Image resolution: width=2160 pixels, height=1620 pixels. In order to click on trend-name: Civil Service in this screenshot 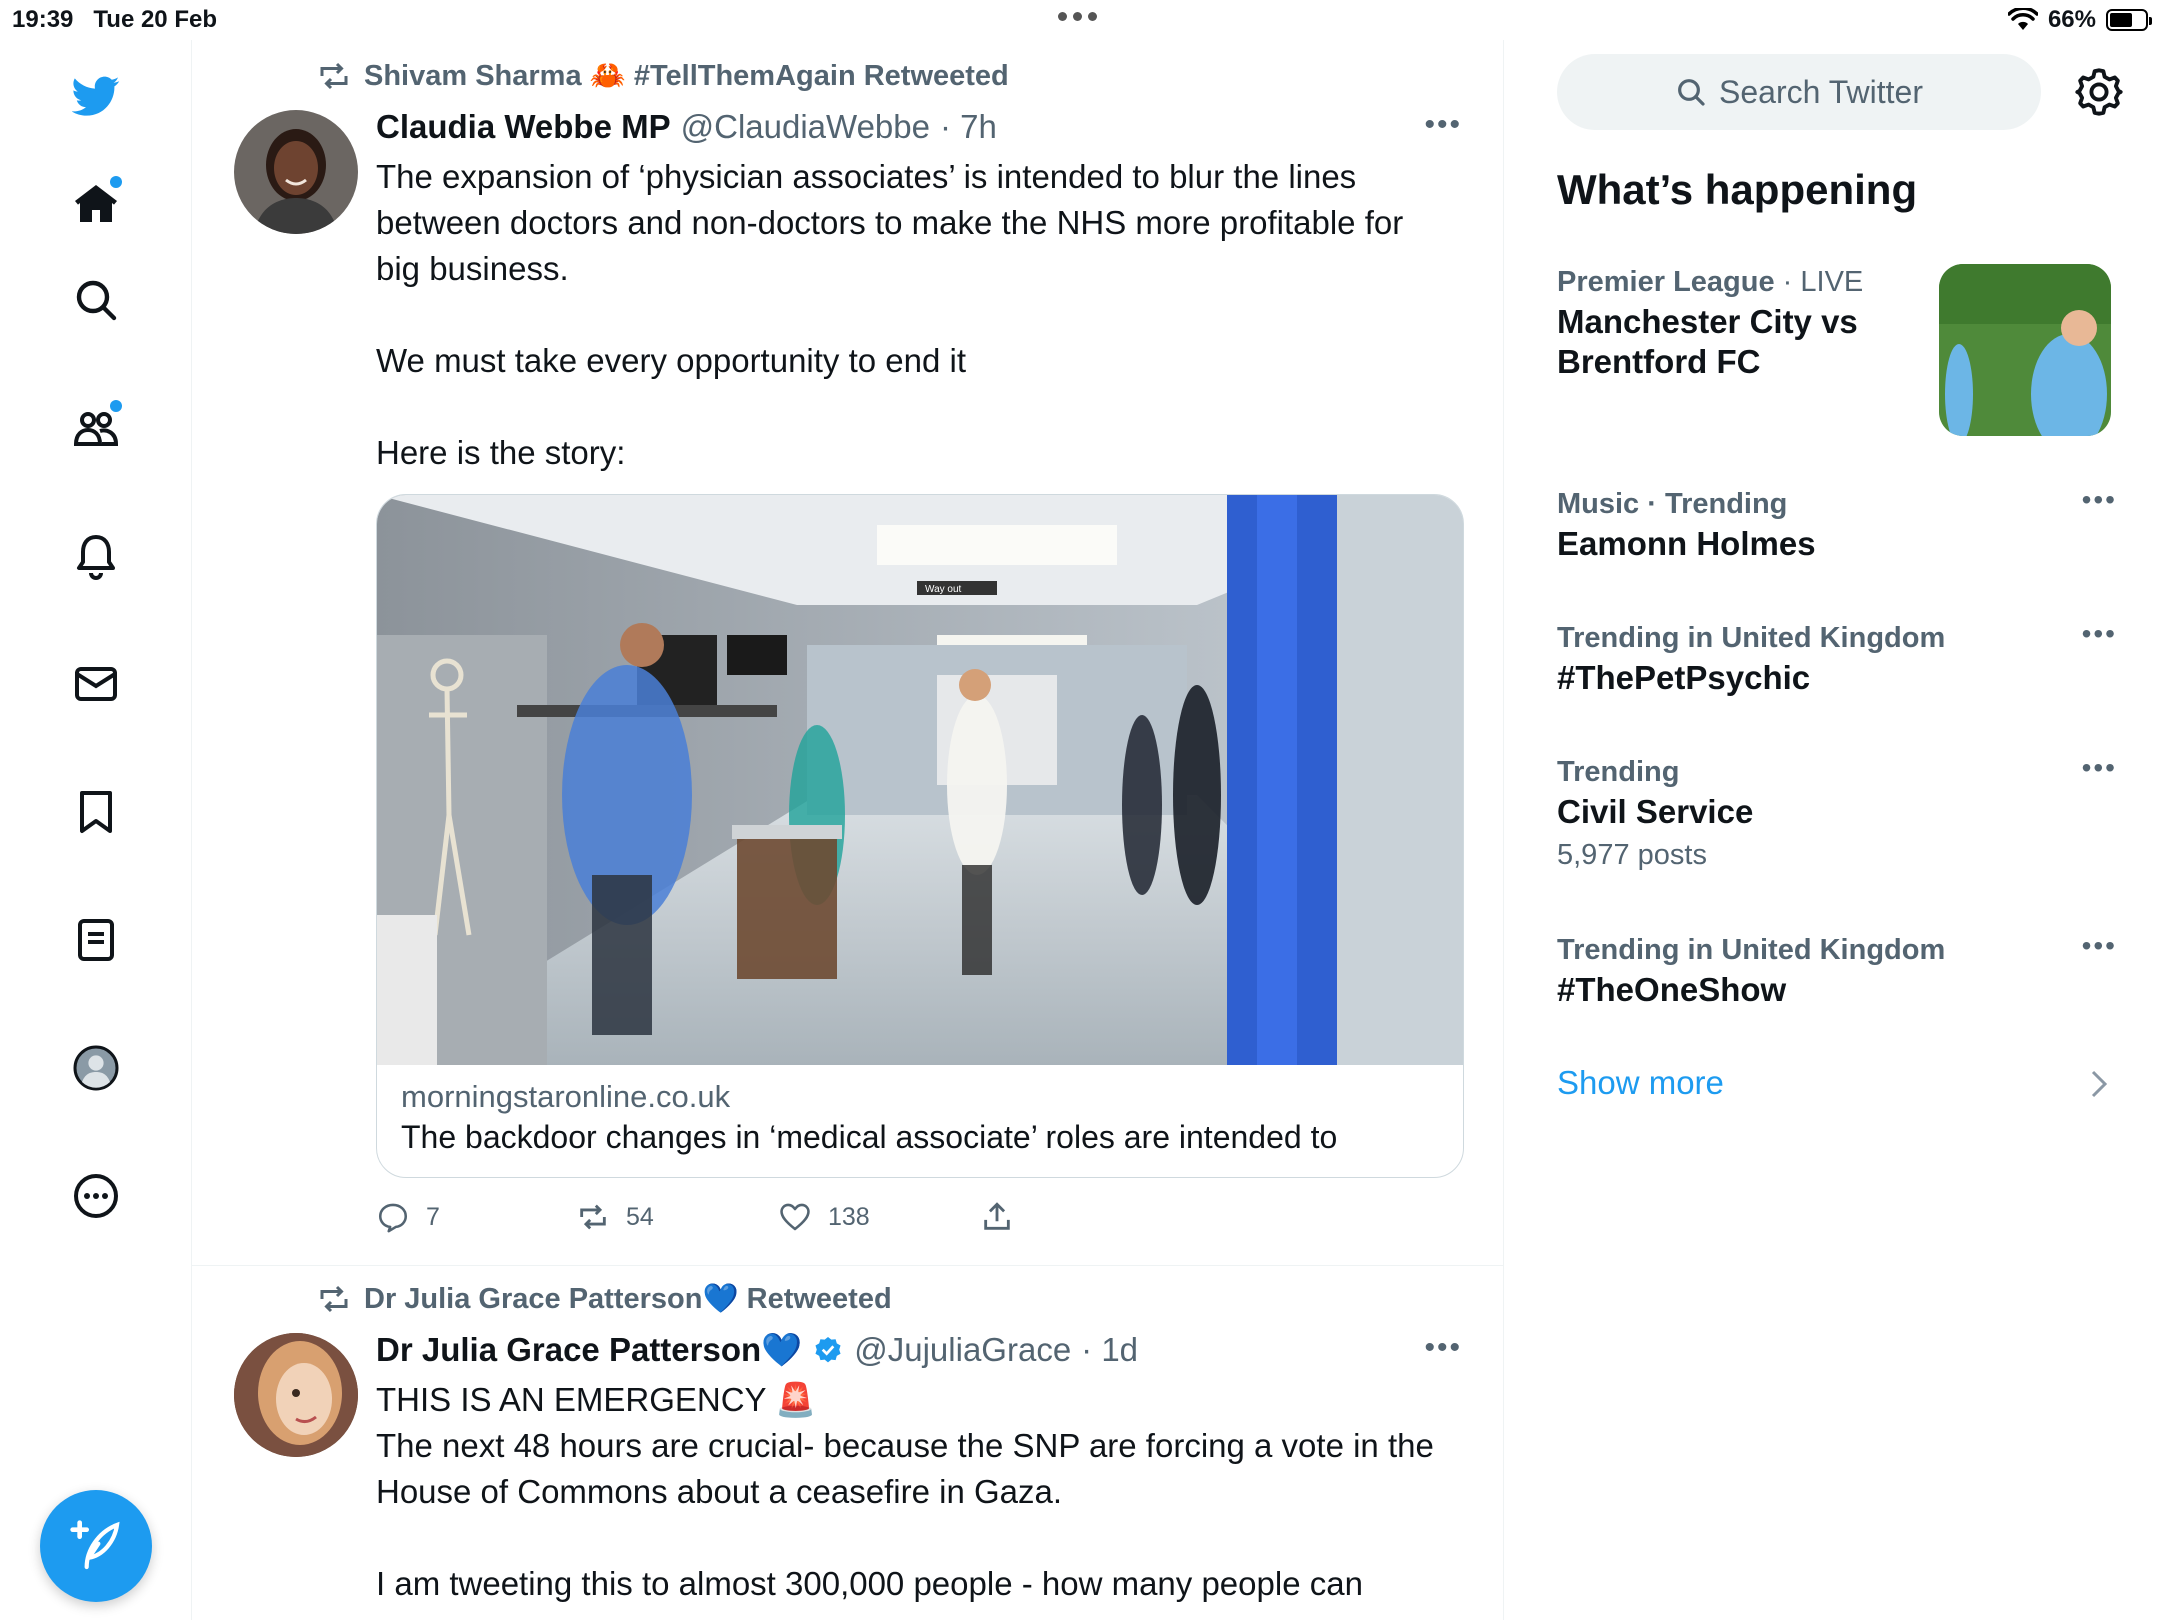, I will do `click(1655, 811)`.